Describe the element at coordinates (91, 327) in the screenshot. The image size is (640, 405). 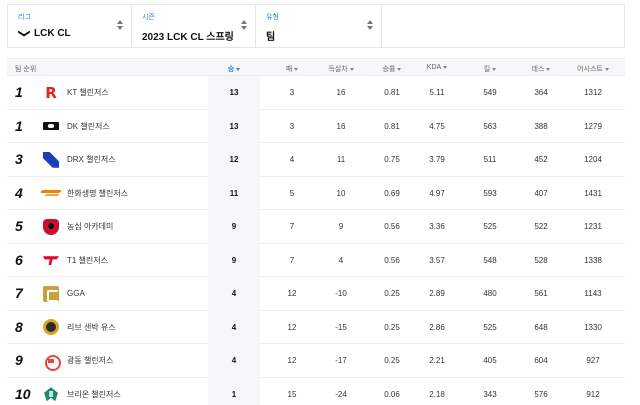
I see `team-name: 리브 샌박 유스` at that location.